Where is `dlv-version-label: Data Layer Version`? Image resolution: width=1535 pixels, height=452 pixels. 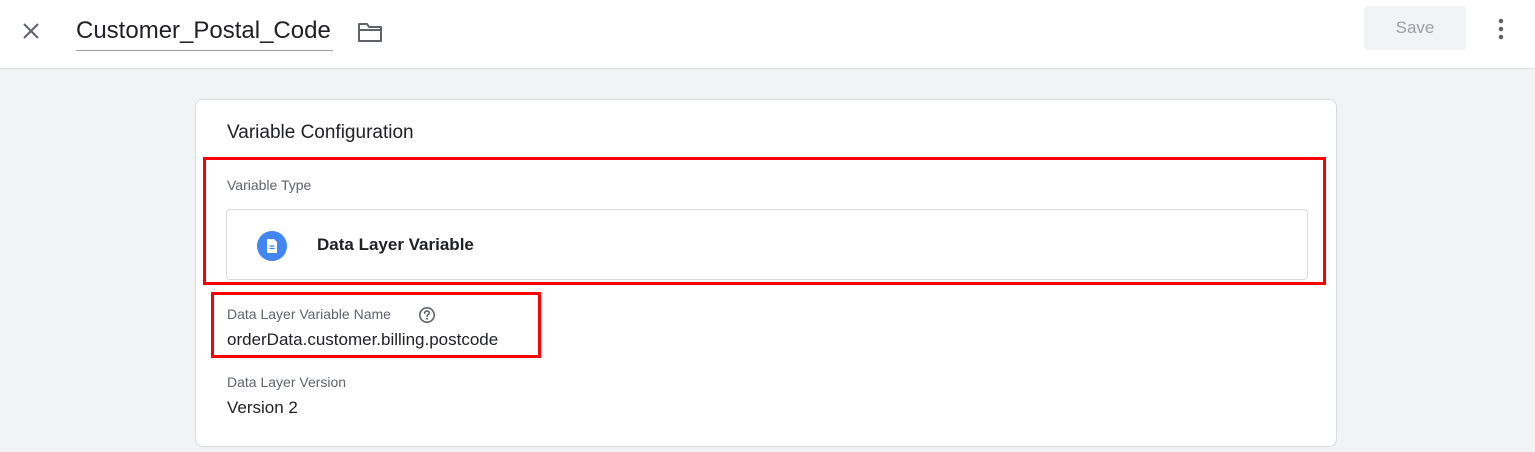
dlv-version-label: Data Layer Version is located at coordinates (287, 382).